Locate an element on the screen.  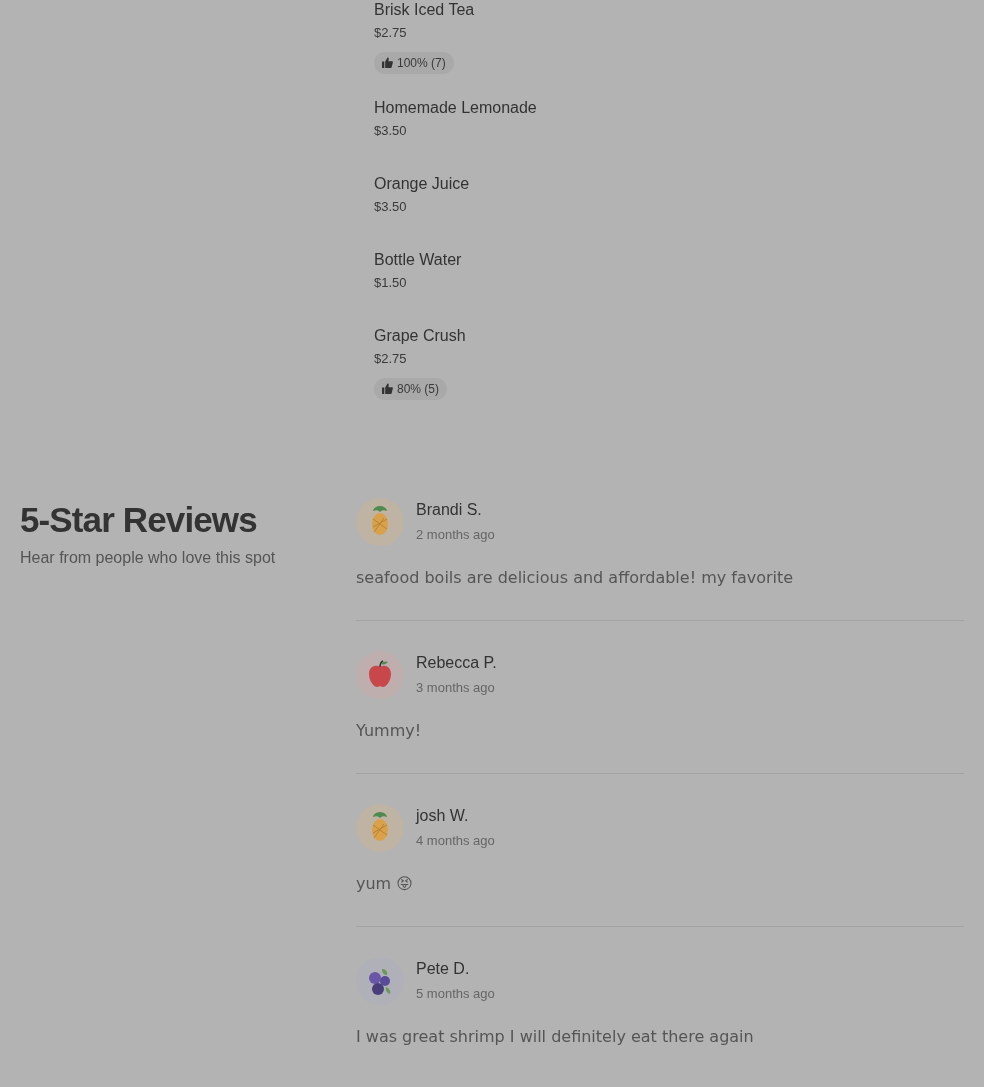
item-name: Grape Crush is located at coordinates (420, 336).